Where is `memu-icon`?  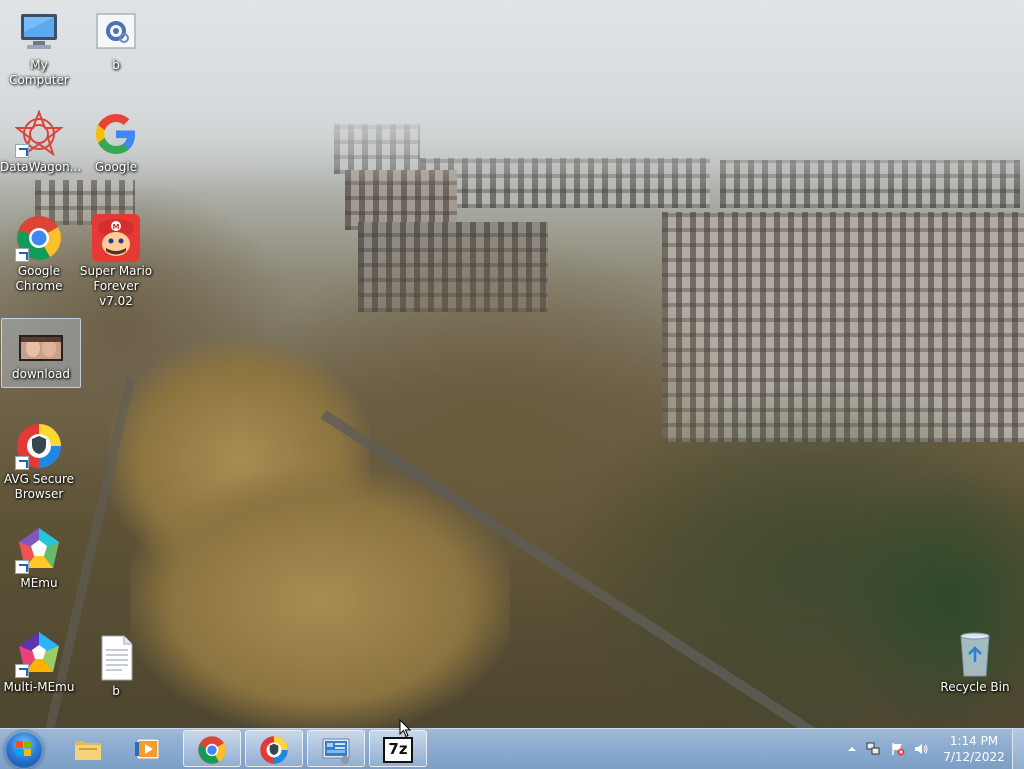
memu-icon is located at coordinates (39, 550).